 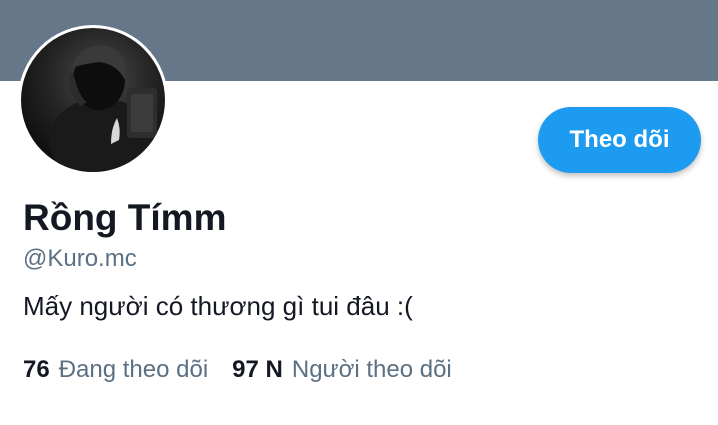 I want to click on followers-stat: 97 N Người theo dõi, so click(x=342, y=370).